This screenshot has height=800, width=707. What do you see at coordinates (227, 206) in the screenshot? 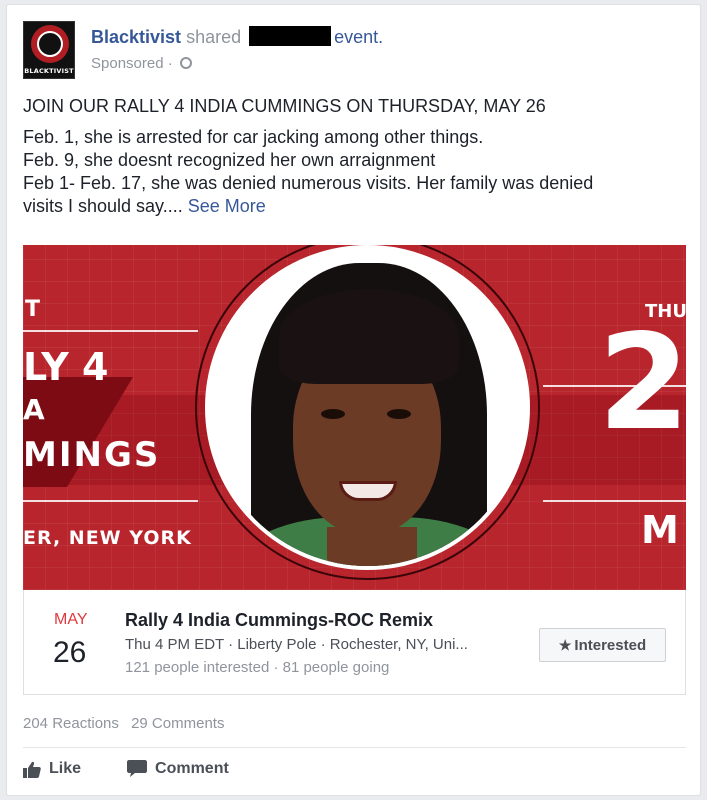
I see `see-more-link: See More` at bounding box center [227, 206].